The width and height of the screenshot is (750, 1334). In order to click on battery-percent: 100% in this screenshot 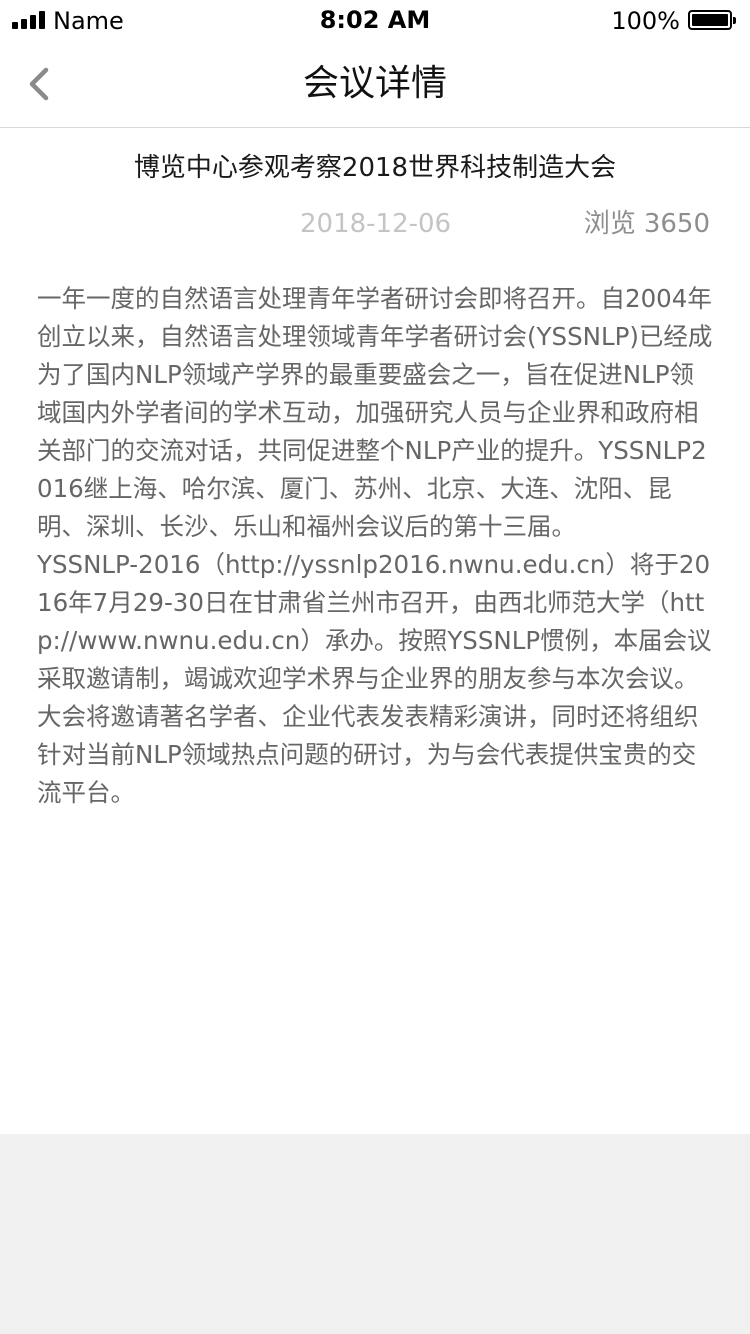, I will do `click(645, 21)`.